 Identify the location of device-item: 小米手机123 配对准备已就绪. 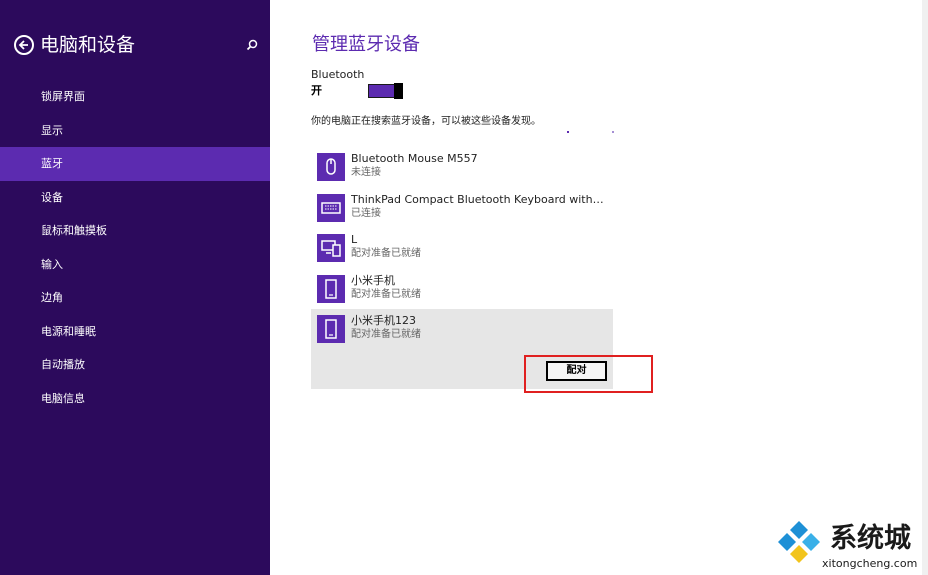
(462, 329).